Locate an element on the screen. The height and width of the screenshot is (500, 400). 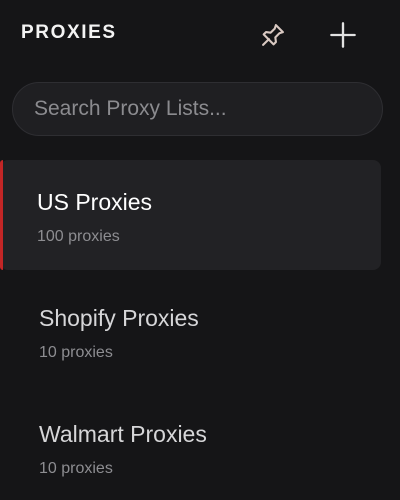
pin-button is located at coordinates (273, 35).